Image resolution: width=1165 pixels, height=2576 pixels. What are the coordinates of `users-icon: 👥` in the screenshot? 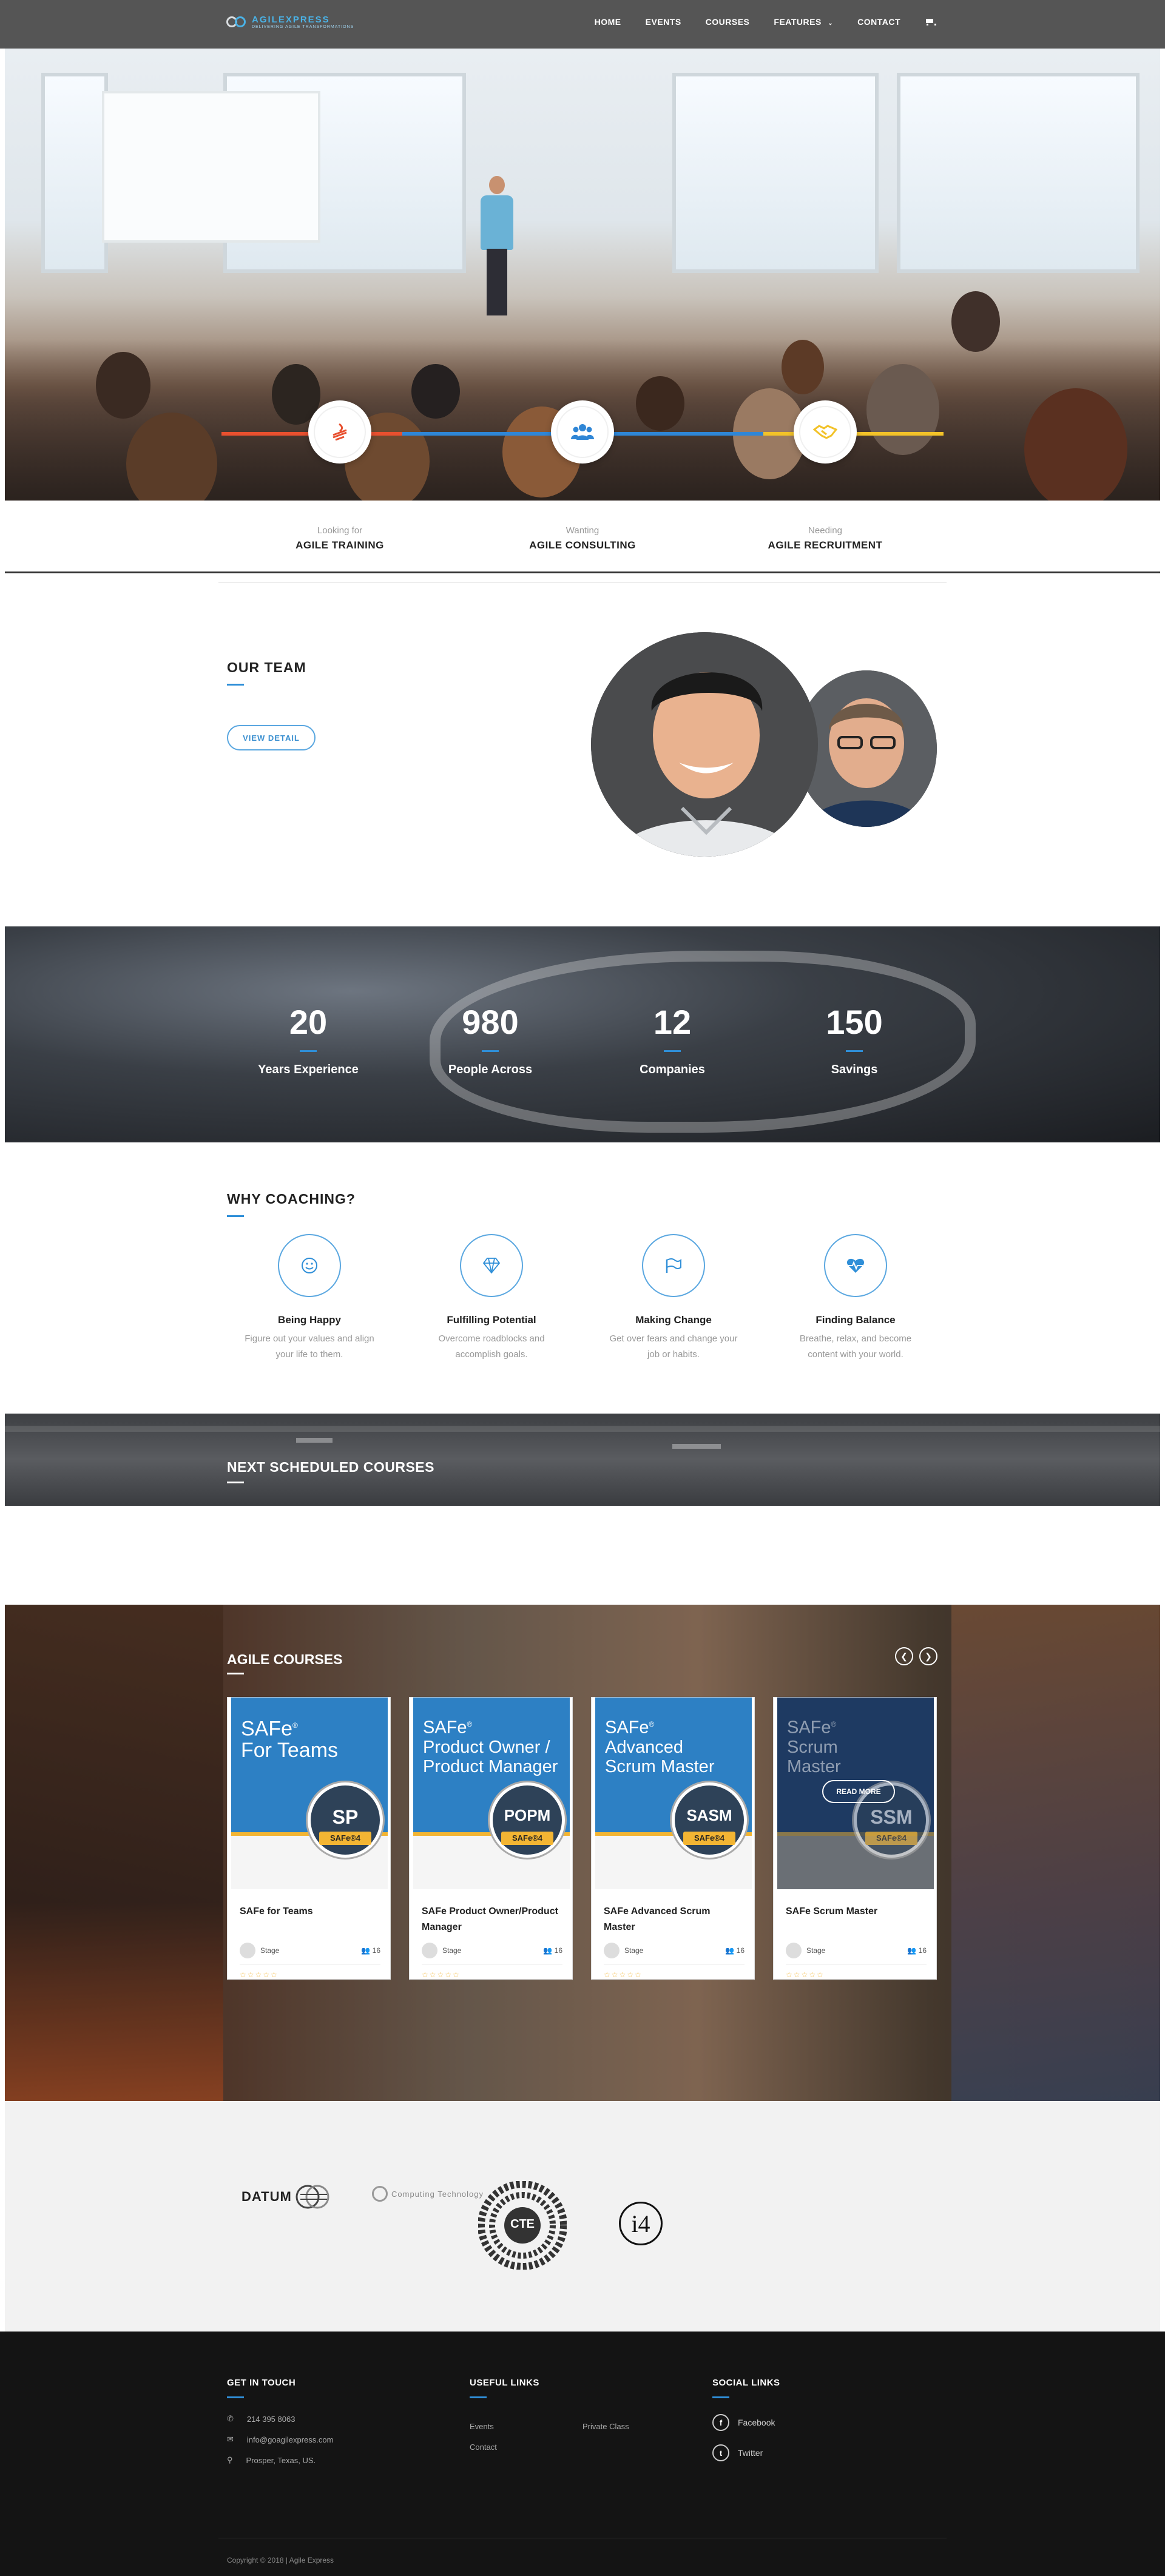 It's located at (912, 1951).